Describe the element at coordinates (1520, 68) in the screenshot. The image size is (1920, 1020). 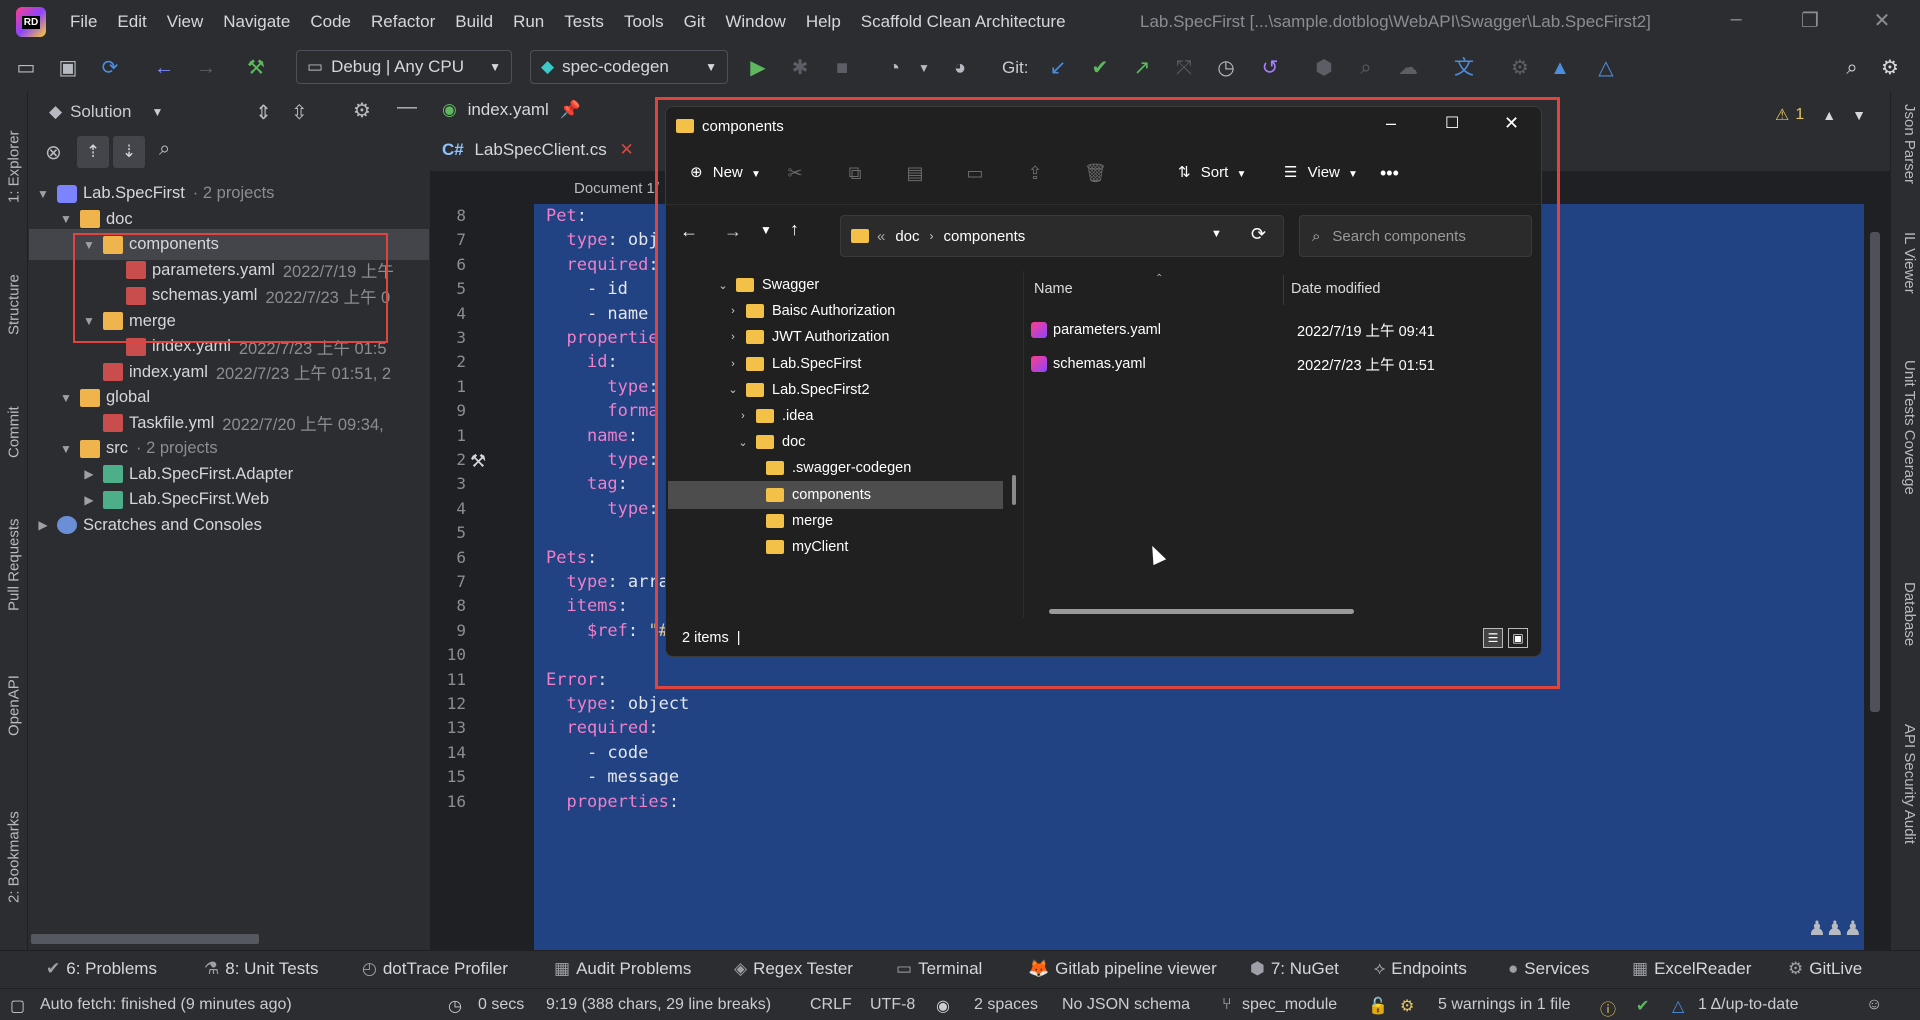
I see `ai-icon: ⚙` at that location.